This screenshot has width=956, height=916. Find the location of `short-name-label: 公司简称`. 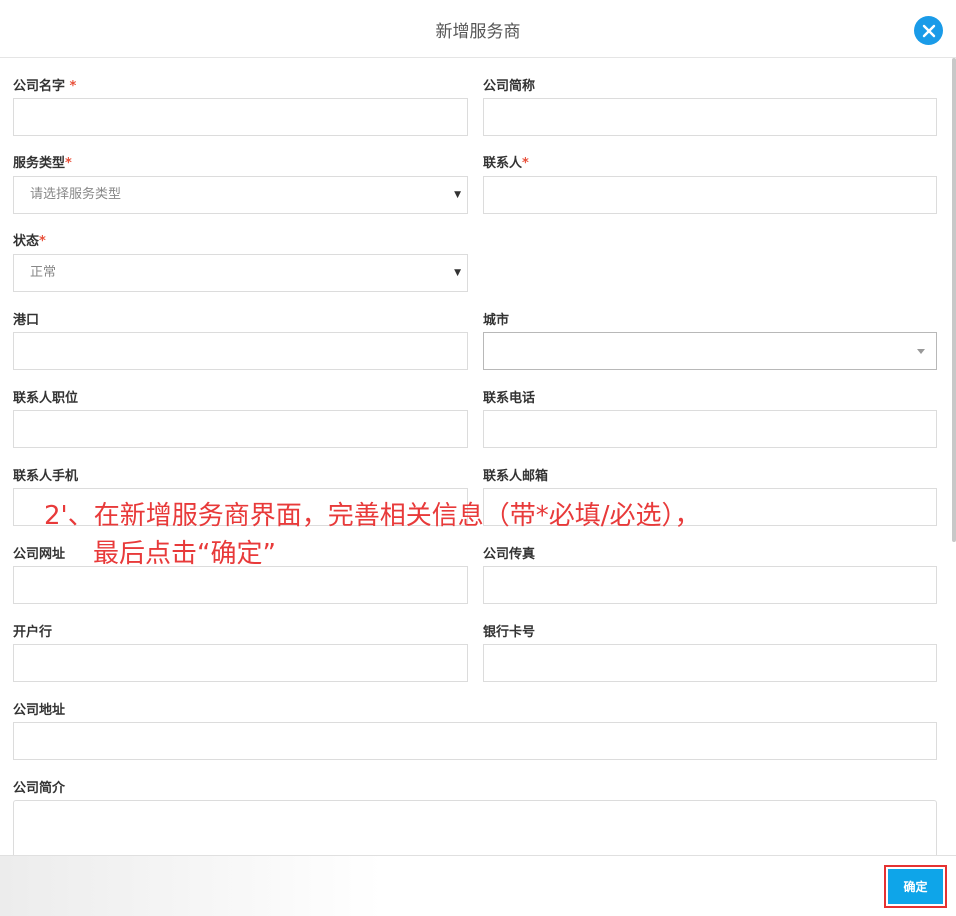

short-name-label: 公司简称 is located at coordinates (509, 86).